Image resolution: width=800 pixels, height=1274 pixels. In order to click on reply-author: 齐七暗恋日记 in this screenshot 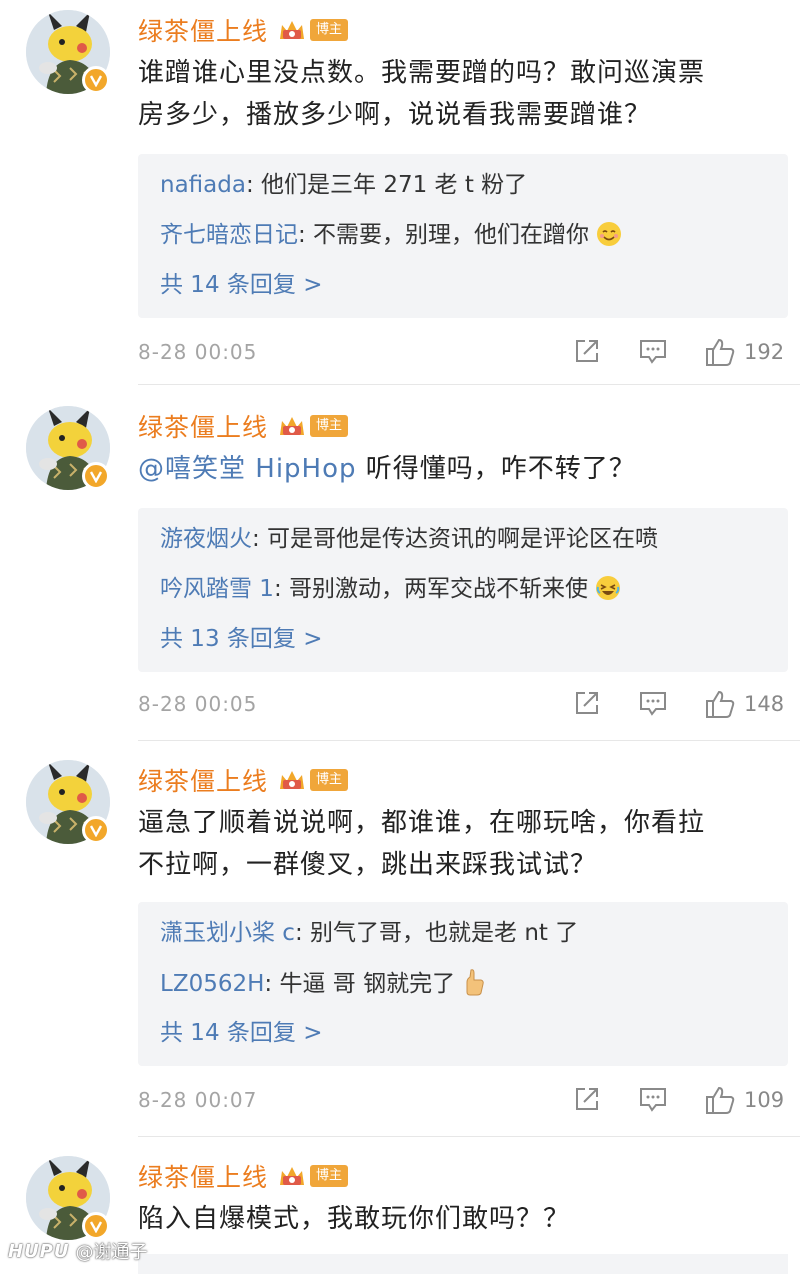, I will do `click(229, 235)`.